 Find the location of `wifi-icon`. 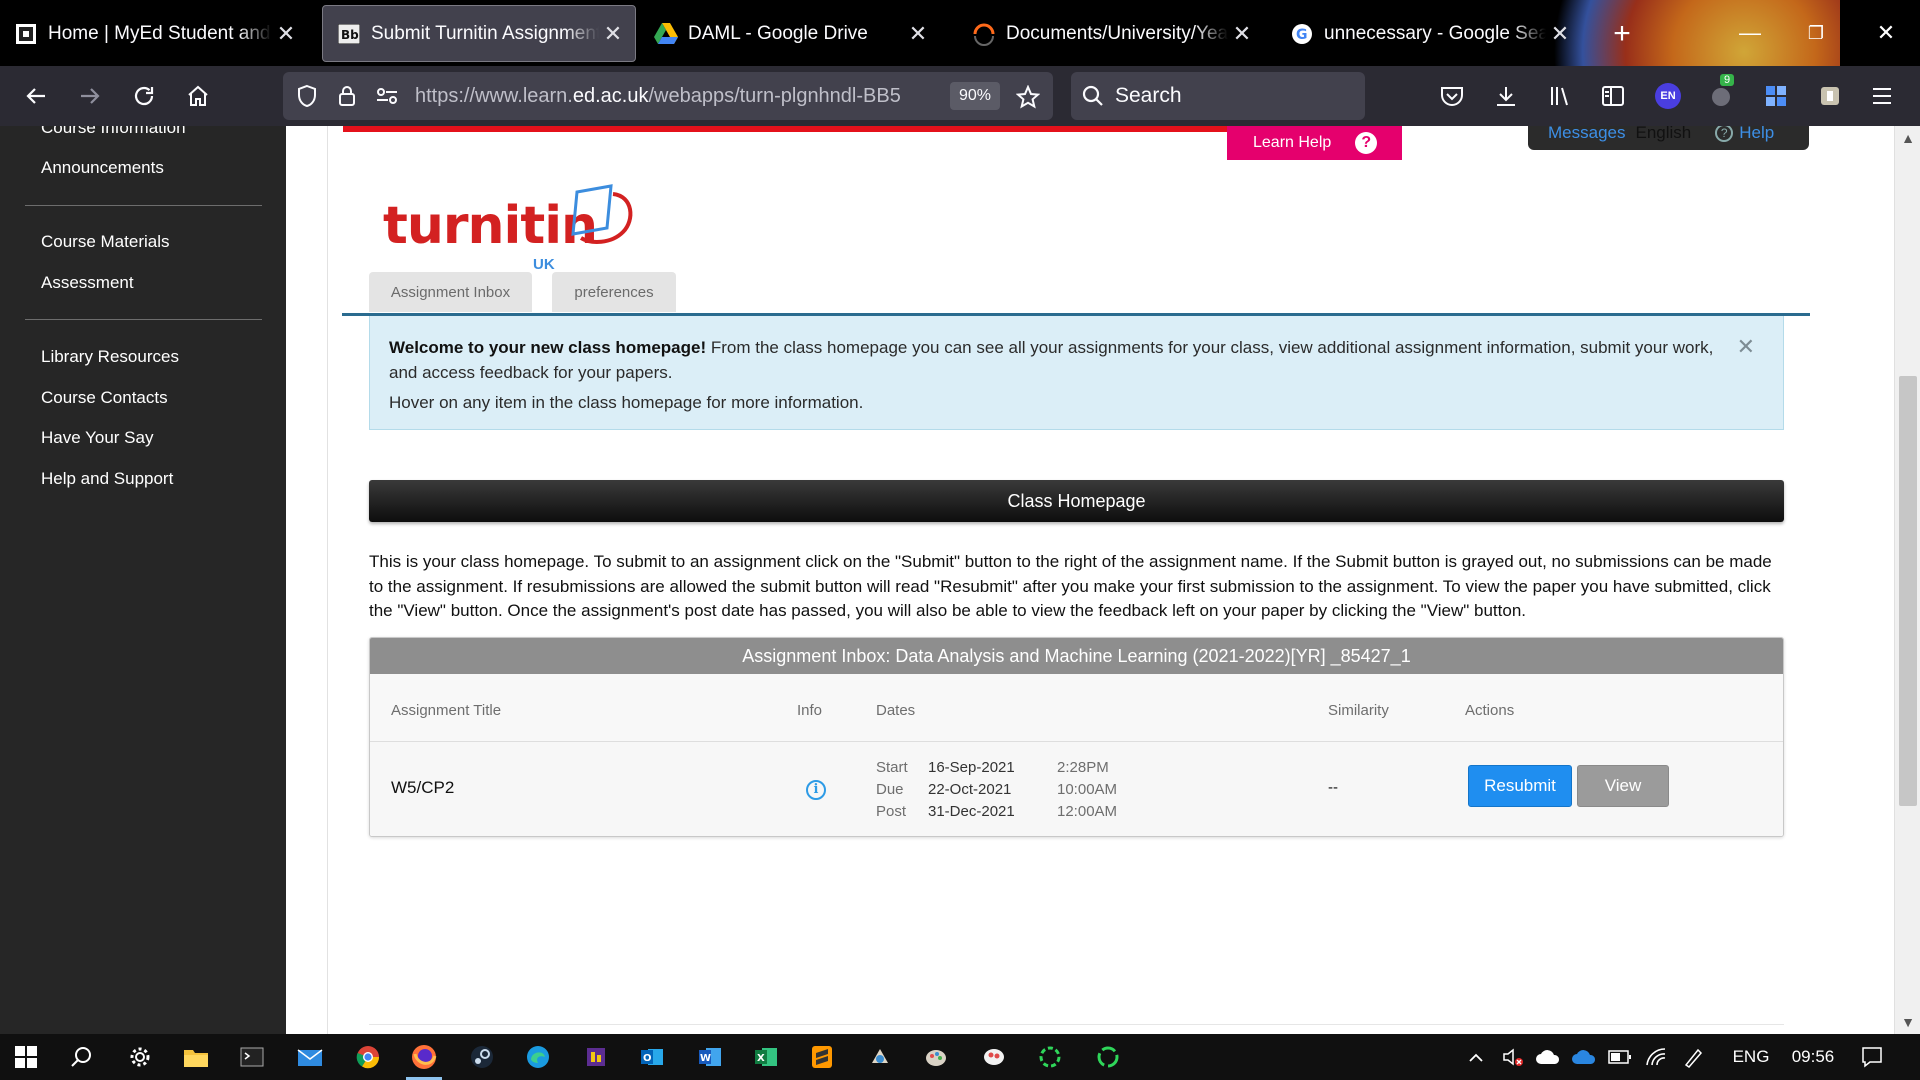

wifi-icon is located at coordinates (1656, 1057).